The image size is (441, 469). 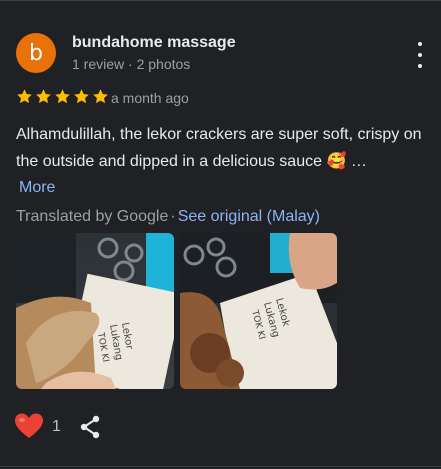 What do you see at coordinates (92, 216) in the screenshot?
I see `translated-by-label: Translated by Google` at bounding box center [92, 216].